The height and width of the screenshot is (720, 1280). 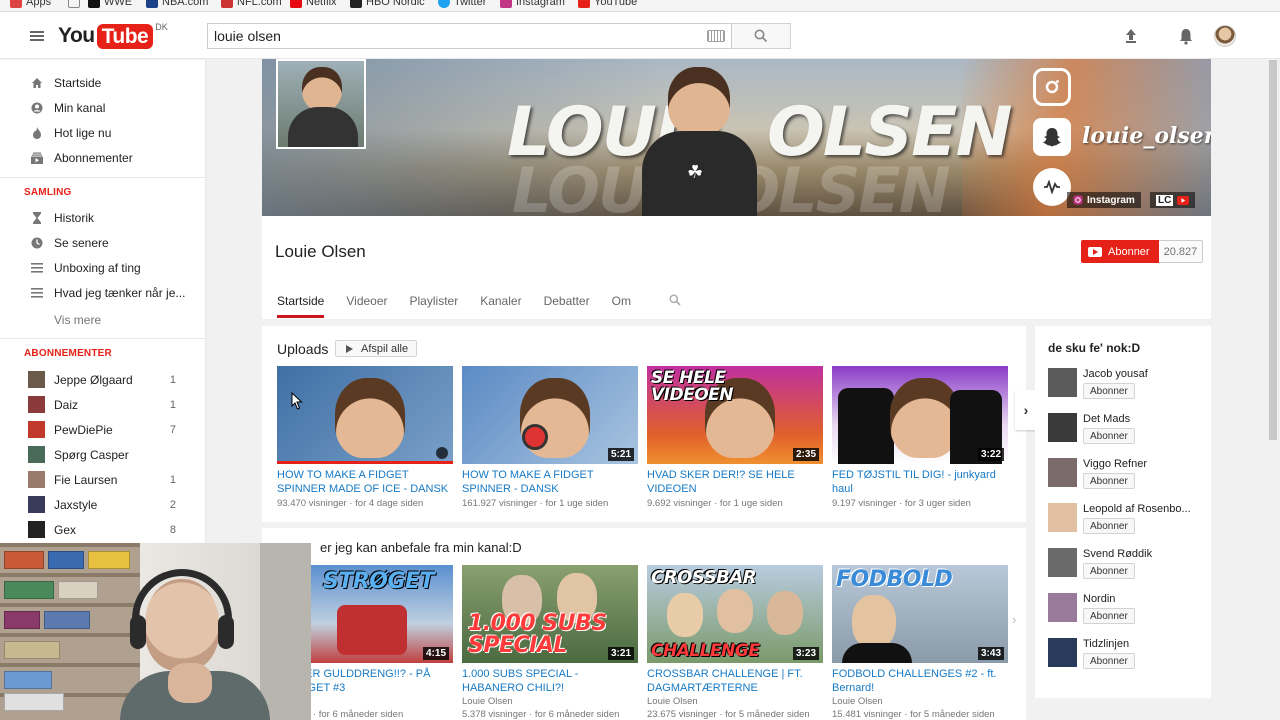 What do you see at coordinates (920, 614) in the screenshot?
I see `video-thumbnail: FODBOLD 3:43` at bounding box center [920, 614].